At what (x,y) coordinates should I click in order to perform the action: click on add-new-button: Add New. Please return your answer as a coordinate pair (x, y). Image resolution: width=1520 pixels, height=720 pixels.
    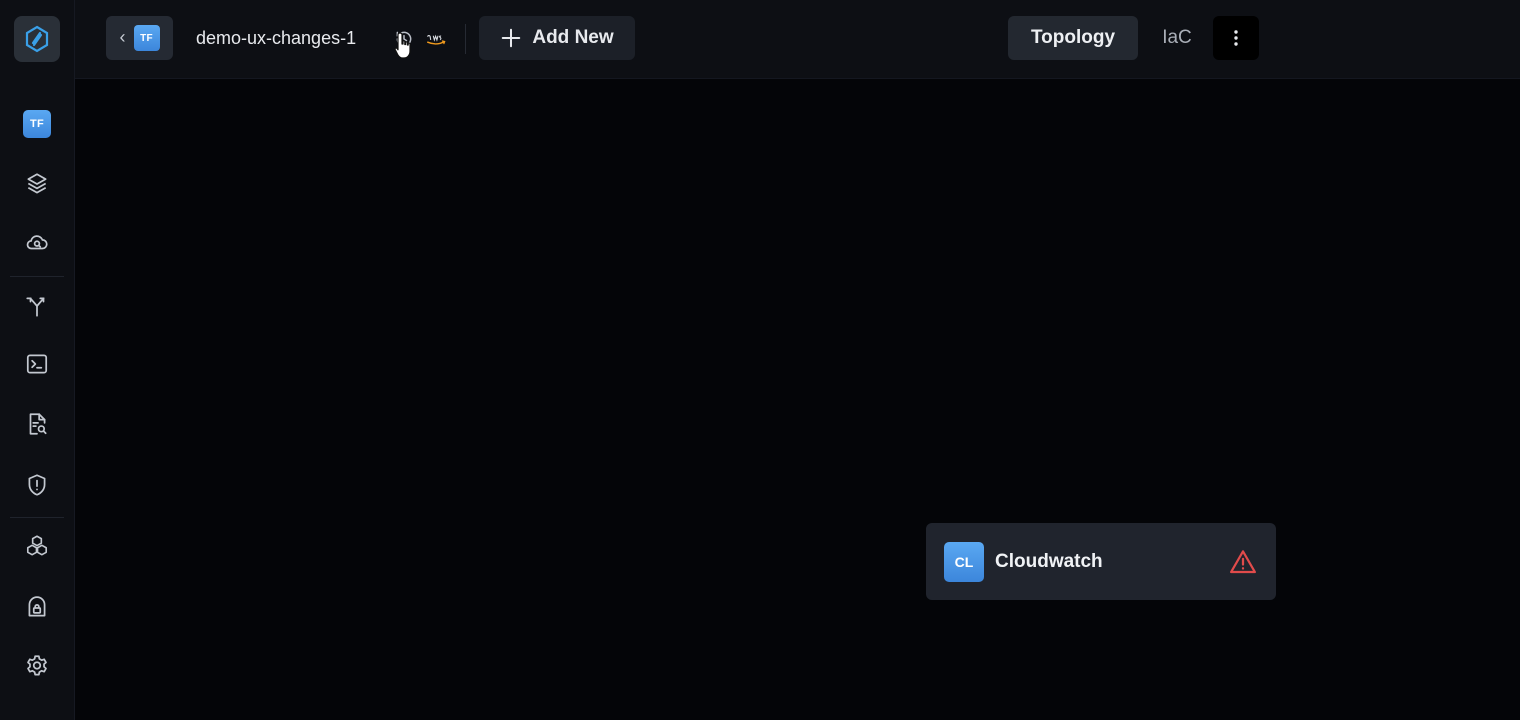
    Looking at the image, I should click on (557, 38).